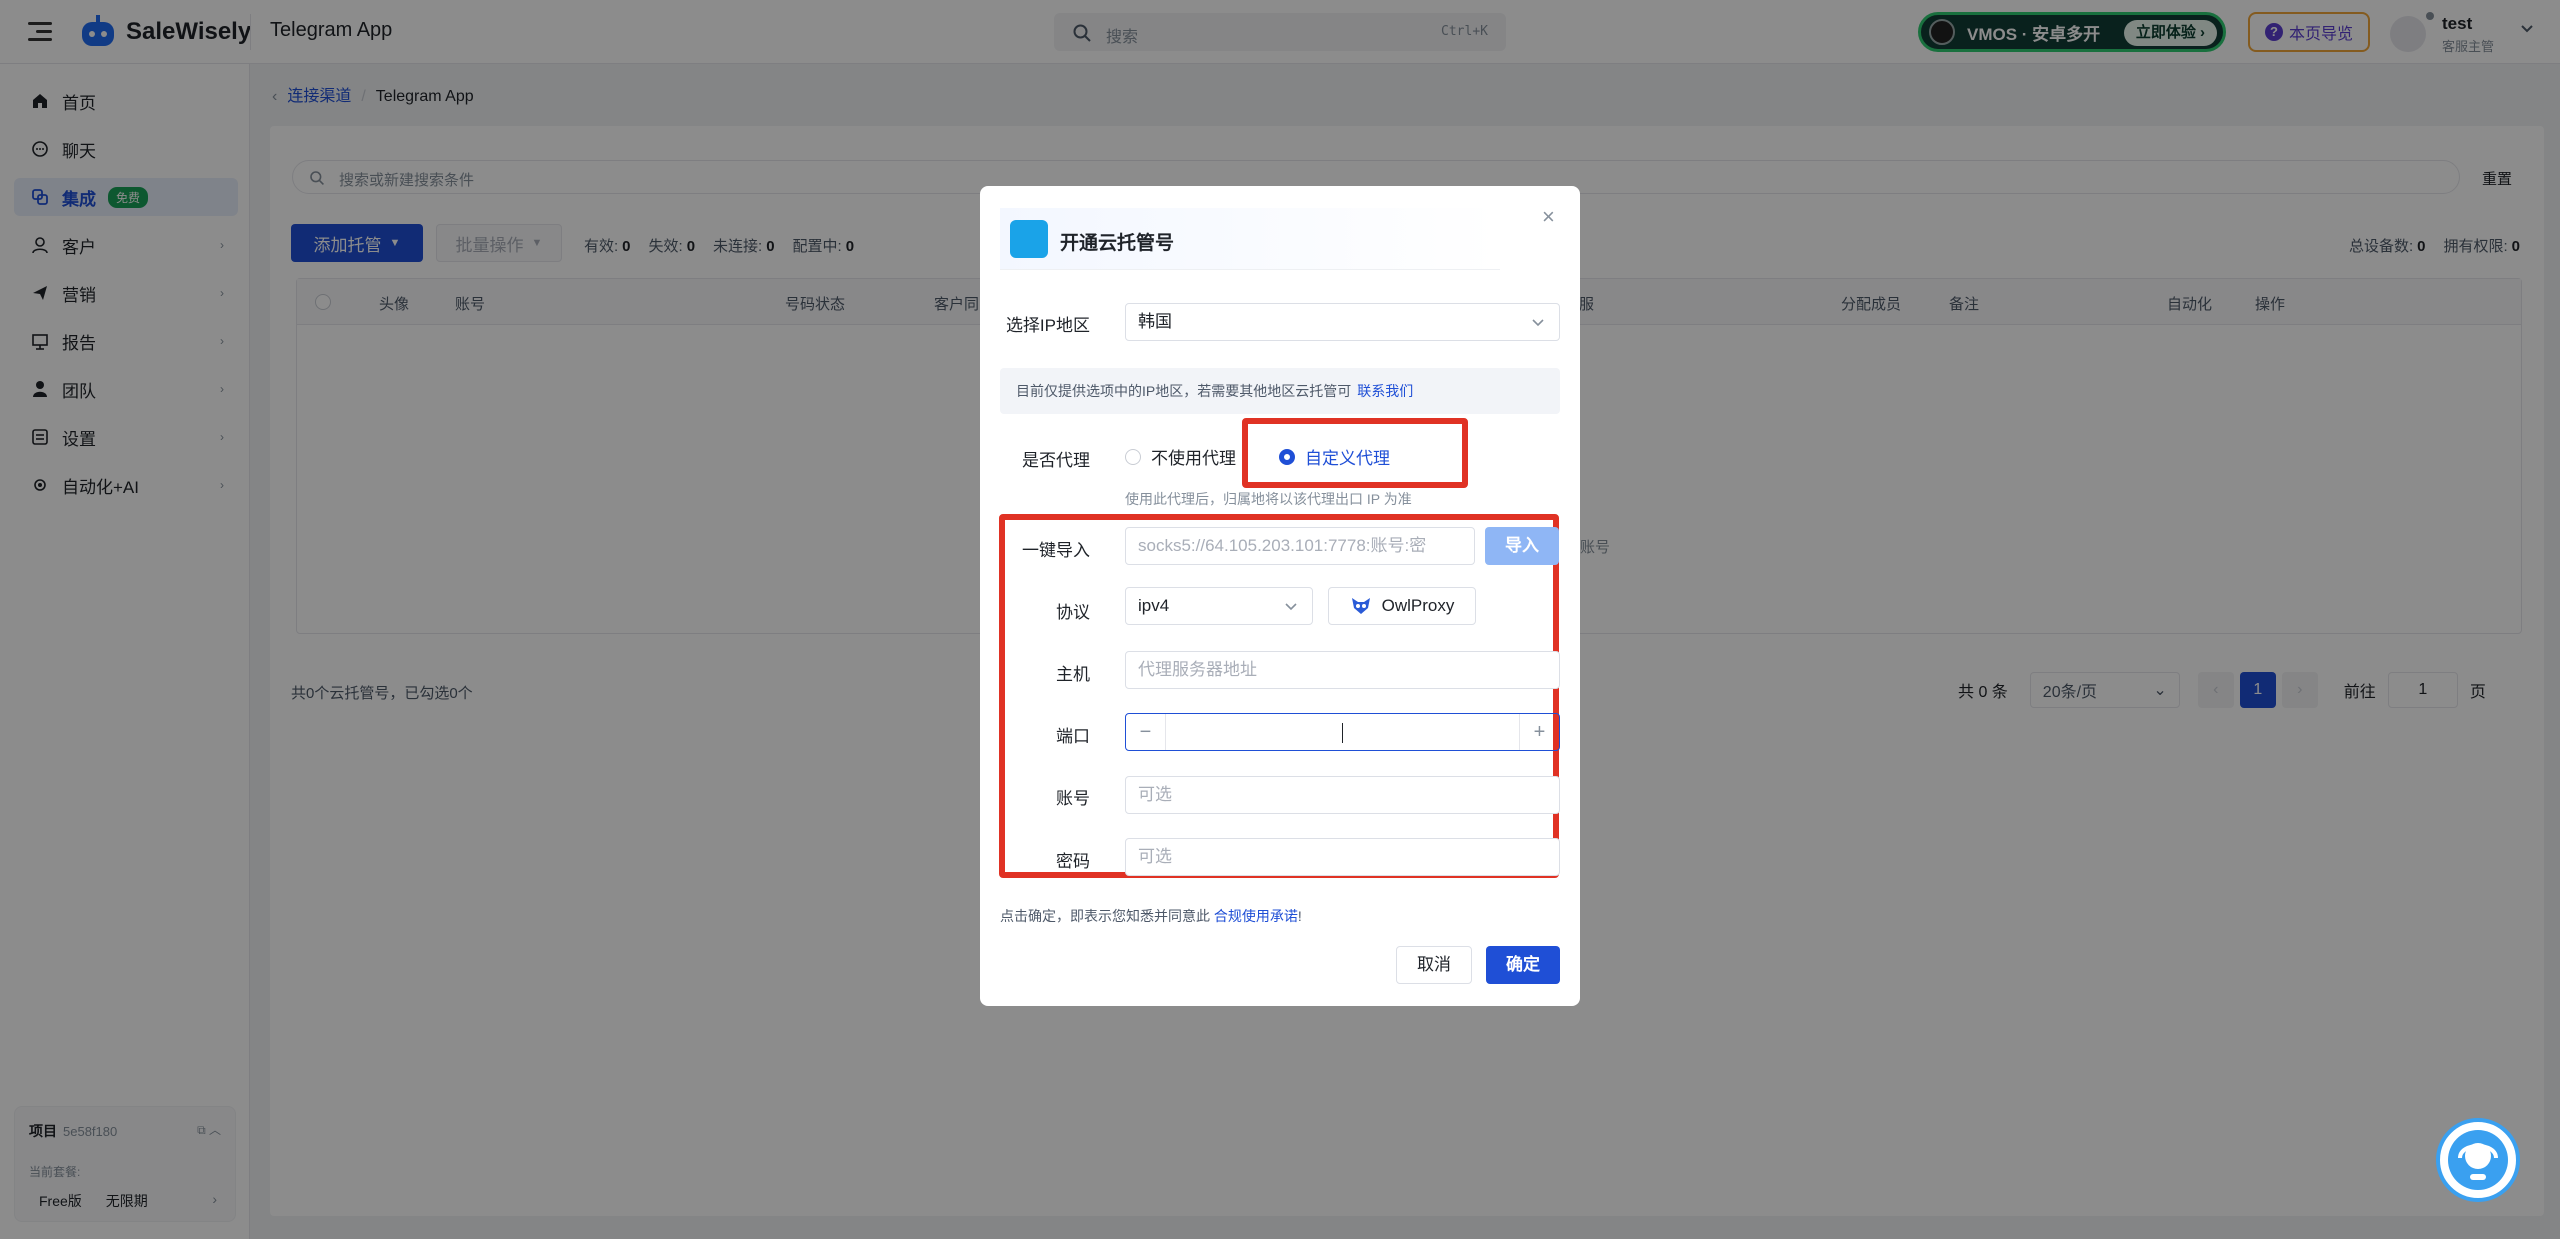 The image size is (2560, 1239). Describe the element at coordinates (1342, 670) in the screenshot. I see `host-input: 代理服务器地址` at that location.